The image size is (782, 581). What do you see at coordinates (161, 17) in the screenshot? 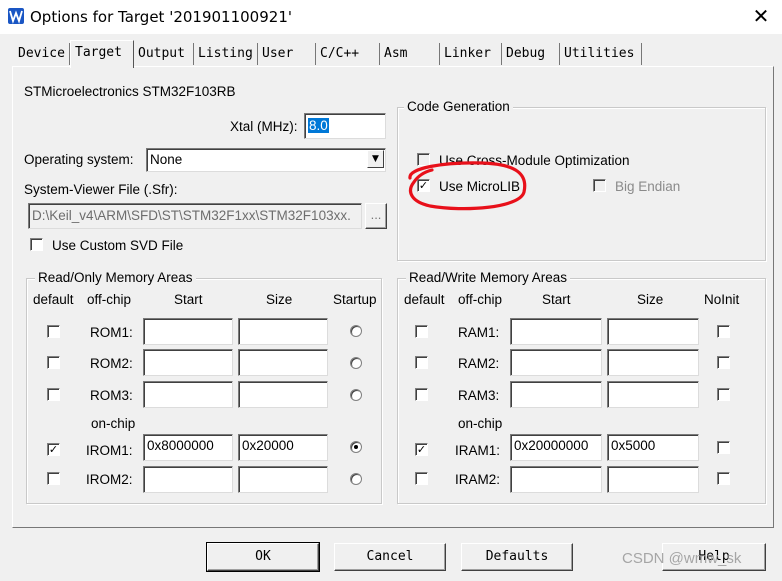
I see `window-title: Options for Target '201901100921'` at bounding box center [161, 17].